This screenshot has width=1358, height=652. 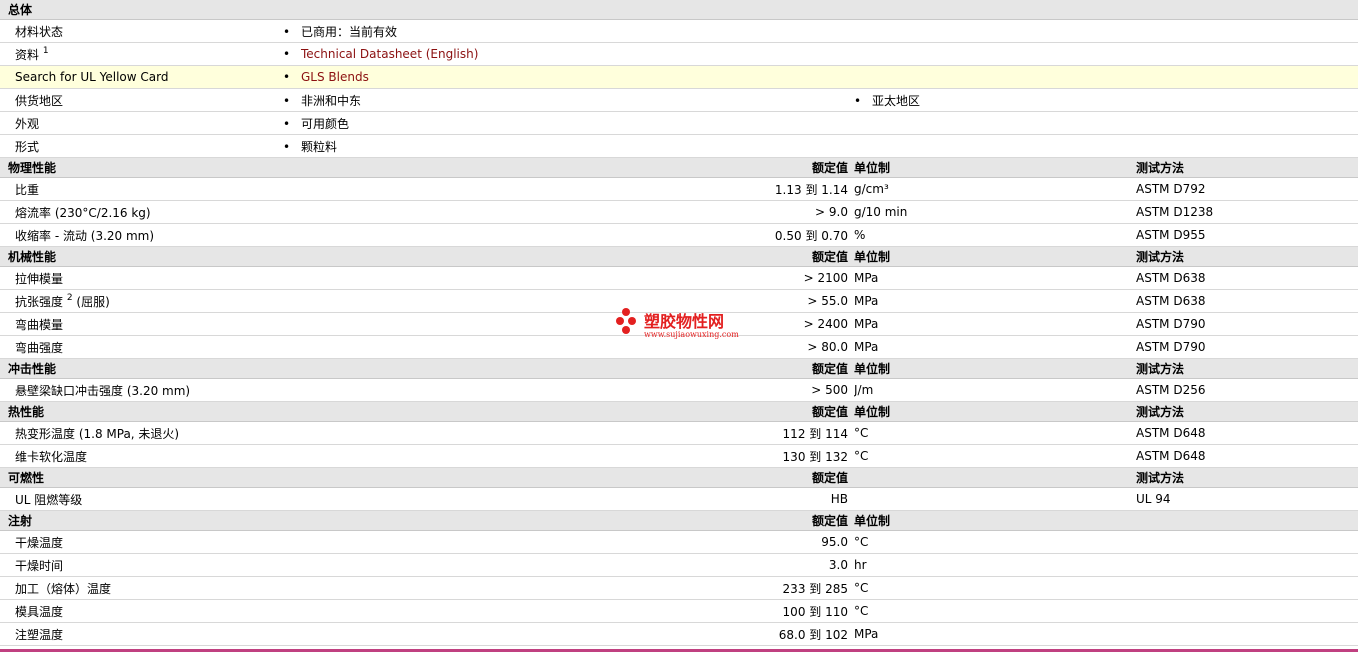 I want to click on property-name: 维卡软化温度, so click(x=51, y=456).